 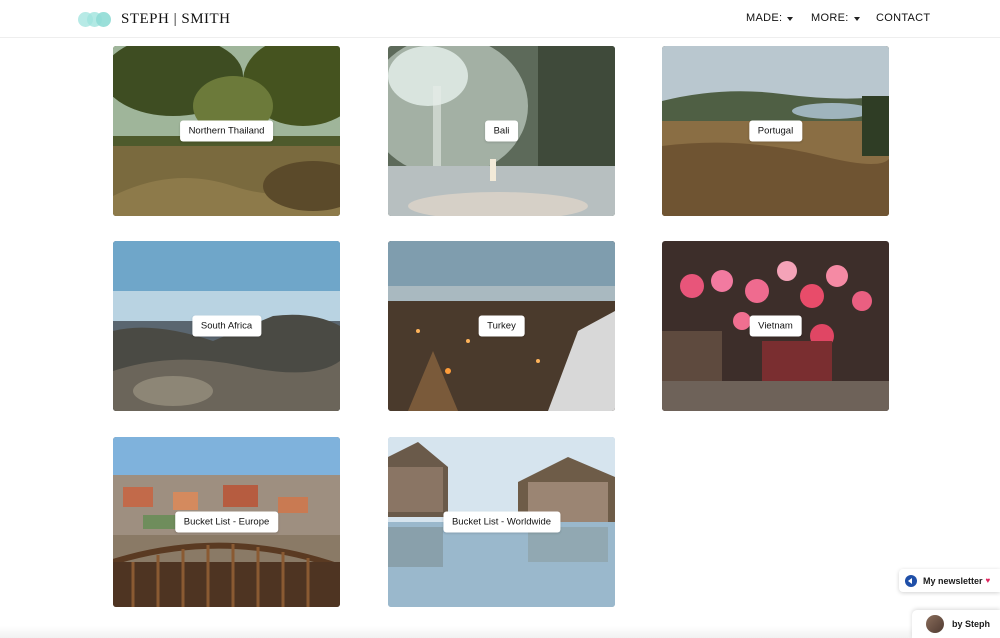 I want to click on gallery-tile-bucket-list-europe: Bucket List - Europe, so click(x=226, y=522).